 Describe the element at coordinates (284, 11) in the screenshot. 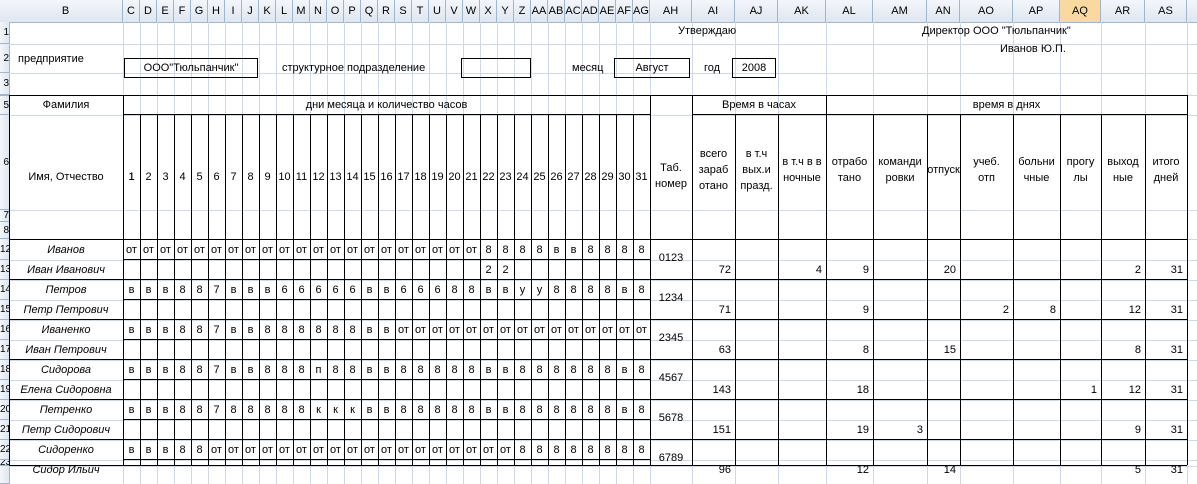

I see `column-header-l: L` at that location.